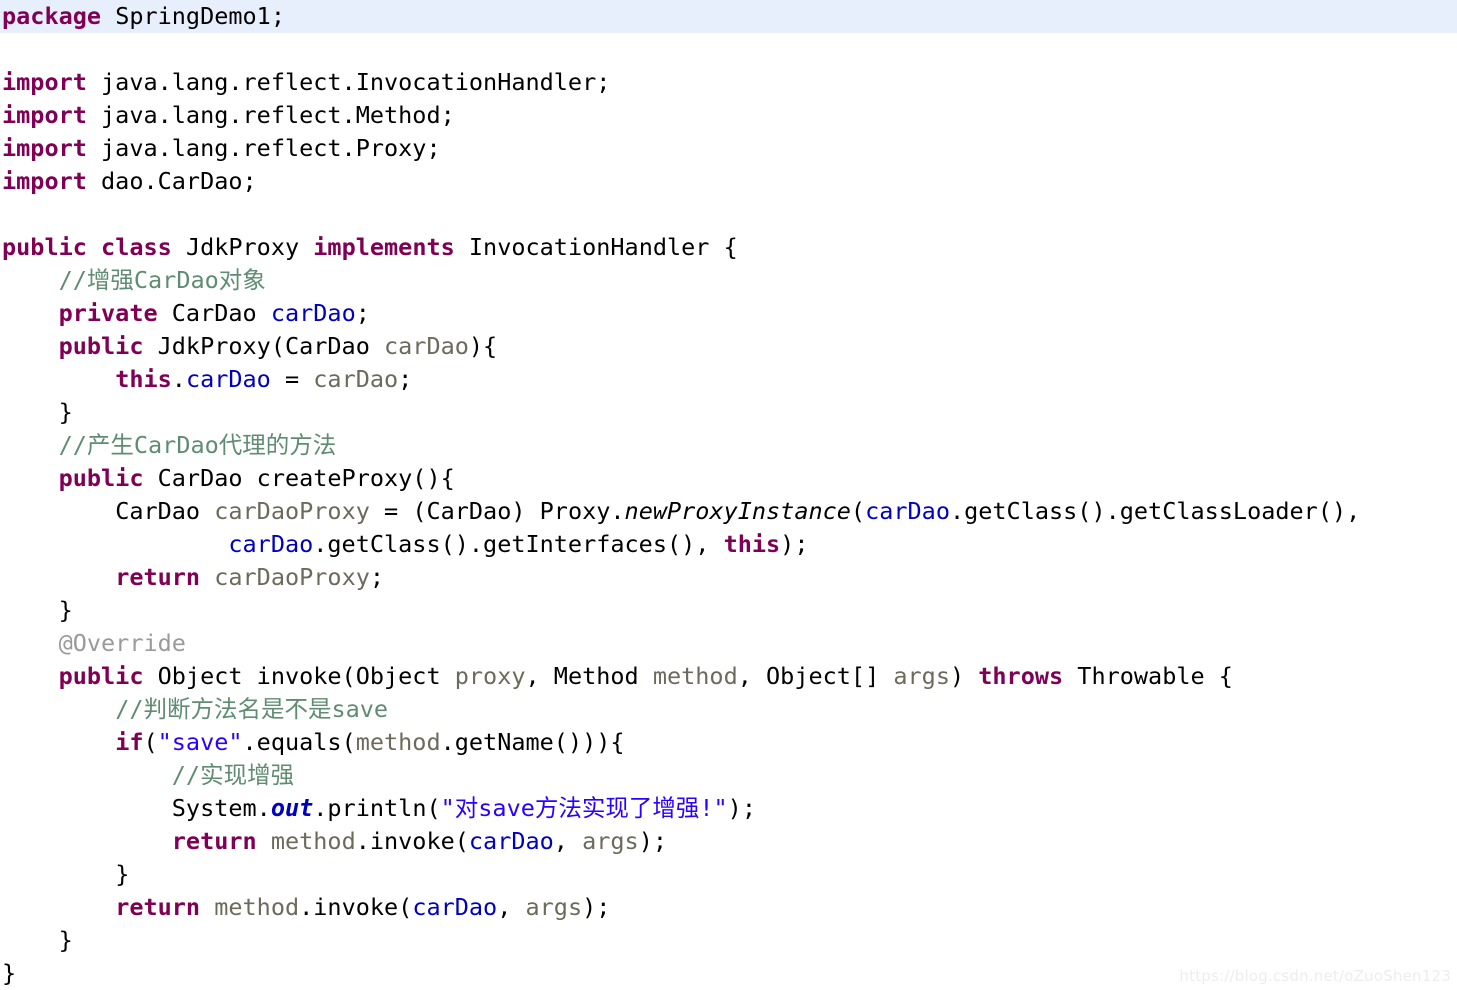 The height and width of the screenshot is (990, 1457). I want to click on code-token-cmt: //增强CarDao对象, so click(162, 280).